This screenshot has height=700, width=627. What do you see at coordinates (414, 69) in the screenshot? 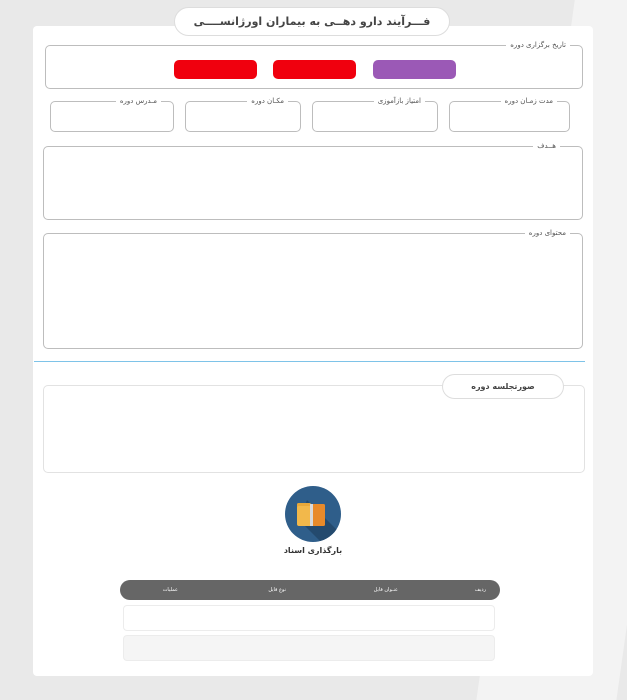
I see `date-button-purple` at bounding box center [414, 69].